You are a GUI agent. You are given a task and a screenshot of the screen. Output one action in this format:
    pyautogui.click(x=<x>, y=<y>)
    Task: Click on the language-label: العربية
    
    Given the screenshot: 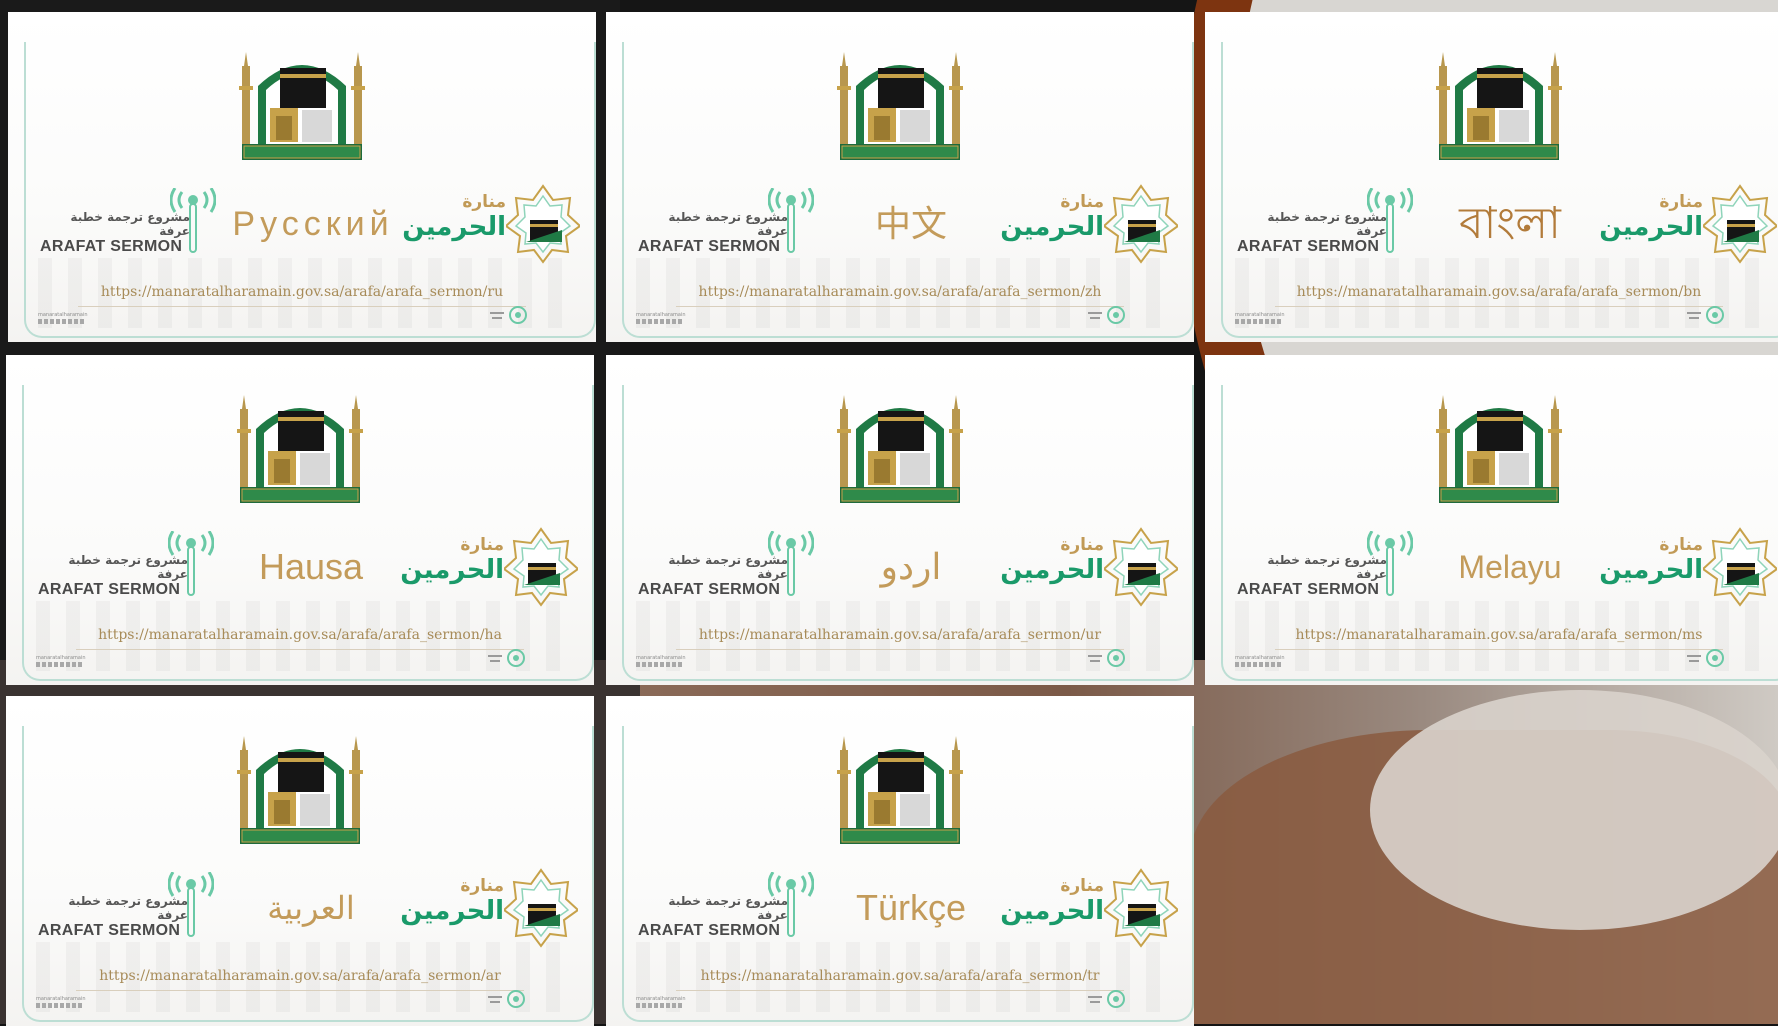 What is the action you would take?
    pyautogui.click(x=311, y=908)
    